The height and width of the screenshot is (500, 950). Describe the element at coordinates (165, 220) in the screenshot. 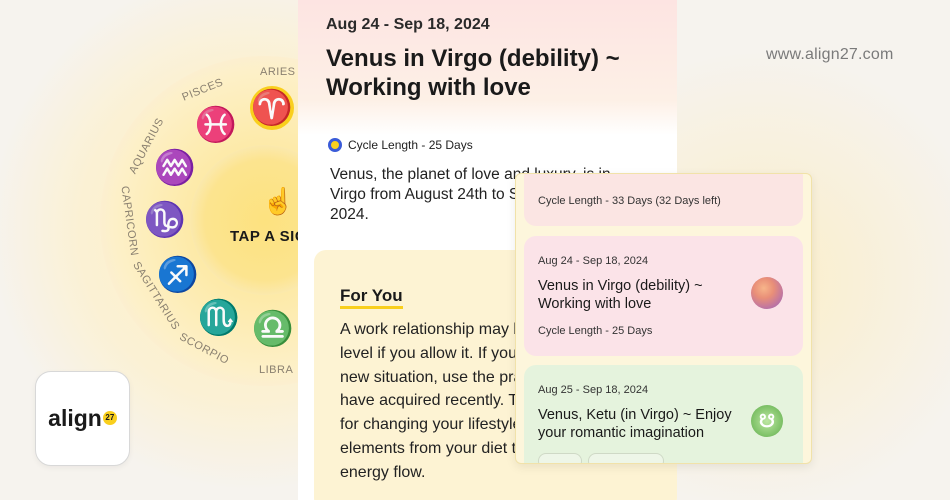

I see `capricorn-sign-icon: ♑` at that location.